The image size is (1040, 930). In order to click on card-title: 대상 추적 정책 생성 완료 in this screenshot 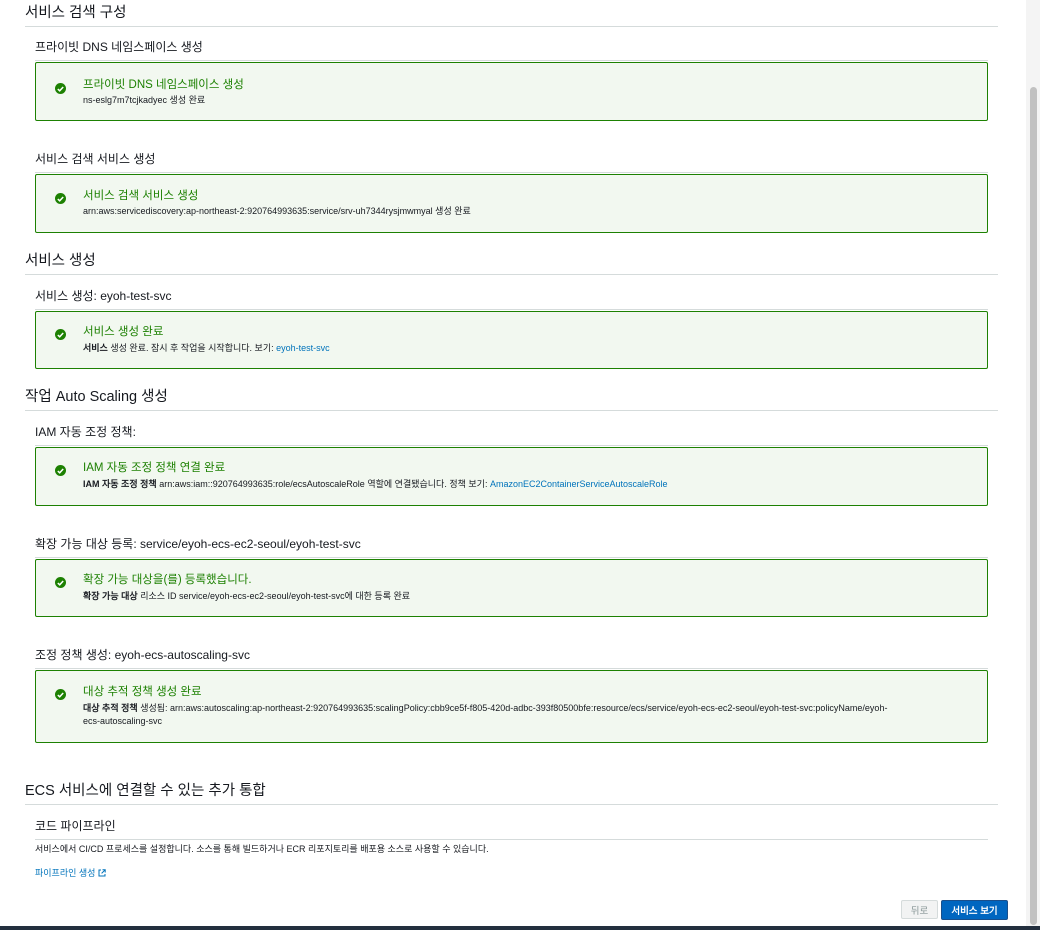, I will do `click(142, 692)`.